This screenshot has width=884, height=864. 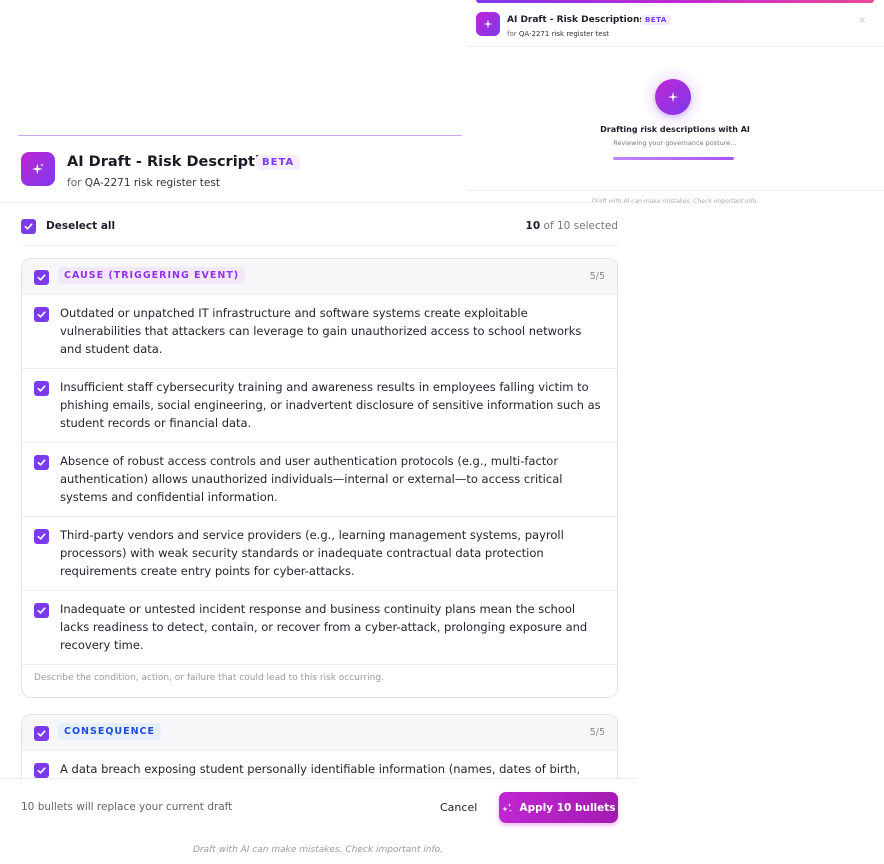 What do you see at coordinates (673, 97) in the screenshot?
I see `sparkle-spinner-icon` at bounding box center [673, 97].